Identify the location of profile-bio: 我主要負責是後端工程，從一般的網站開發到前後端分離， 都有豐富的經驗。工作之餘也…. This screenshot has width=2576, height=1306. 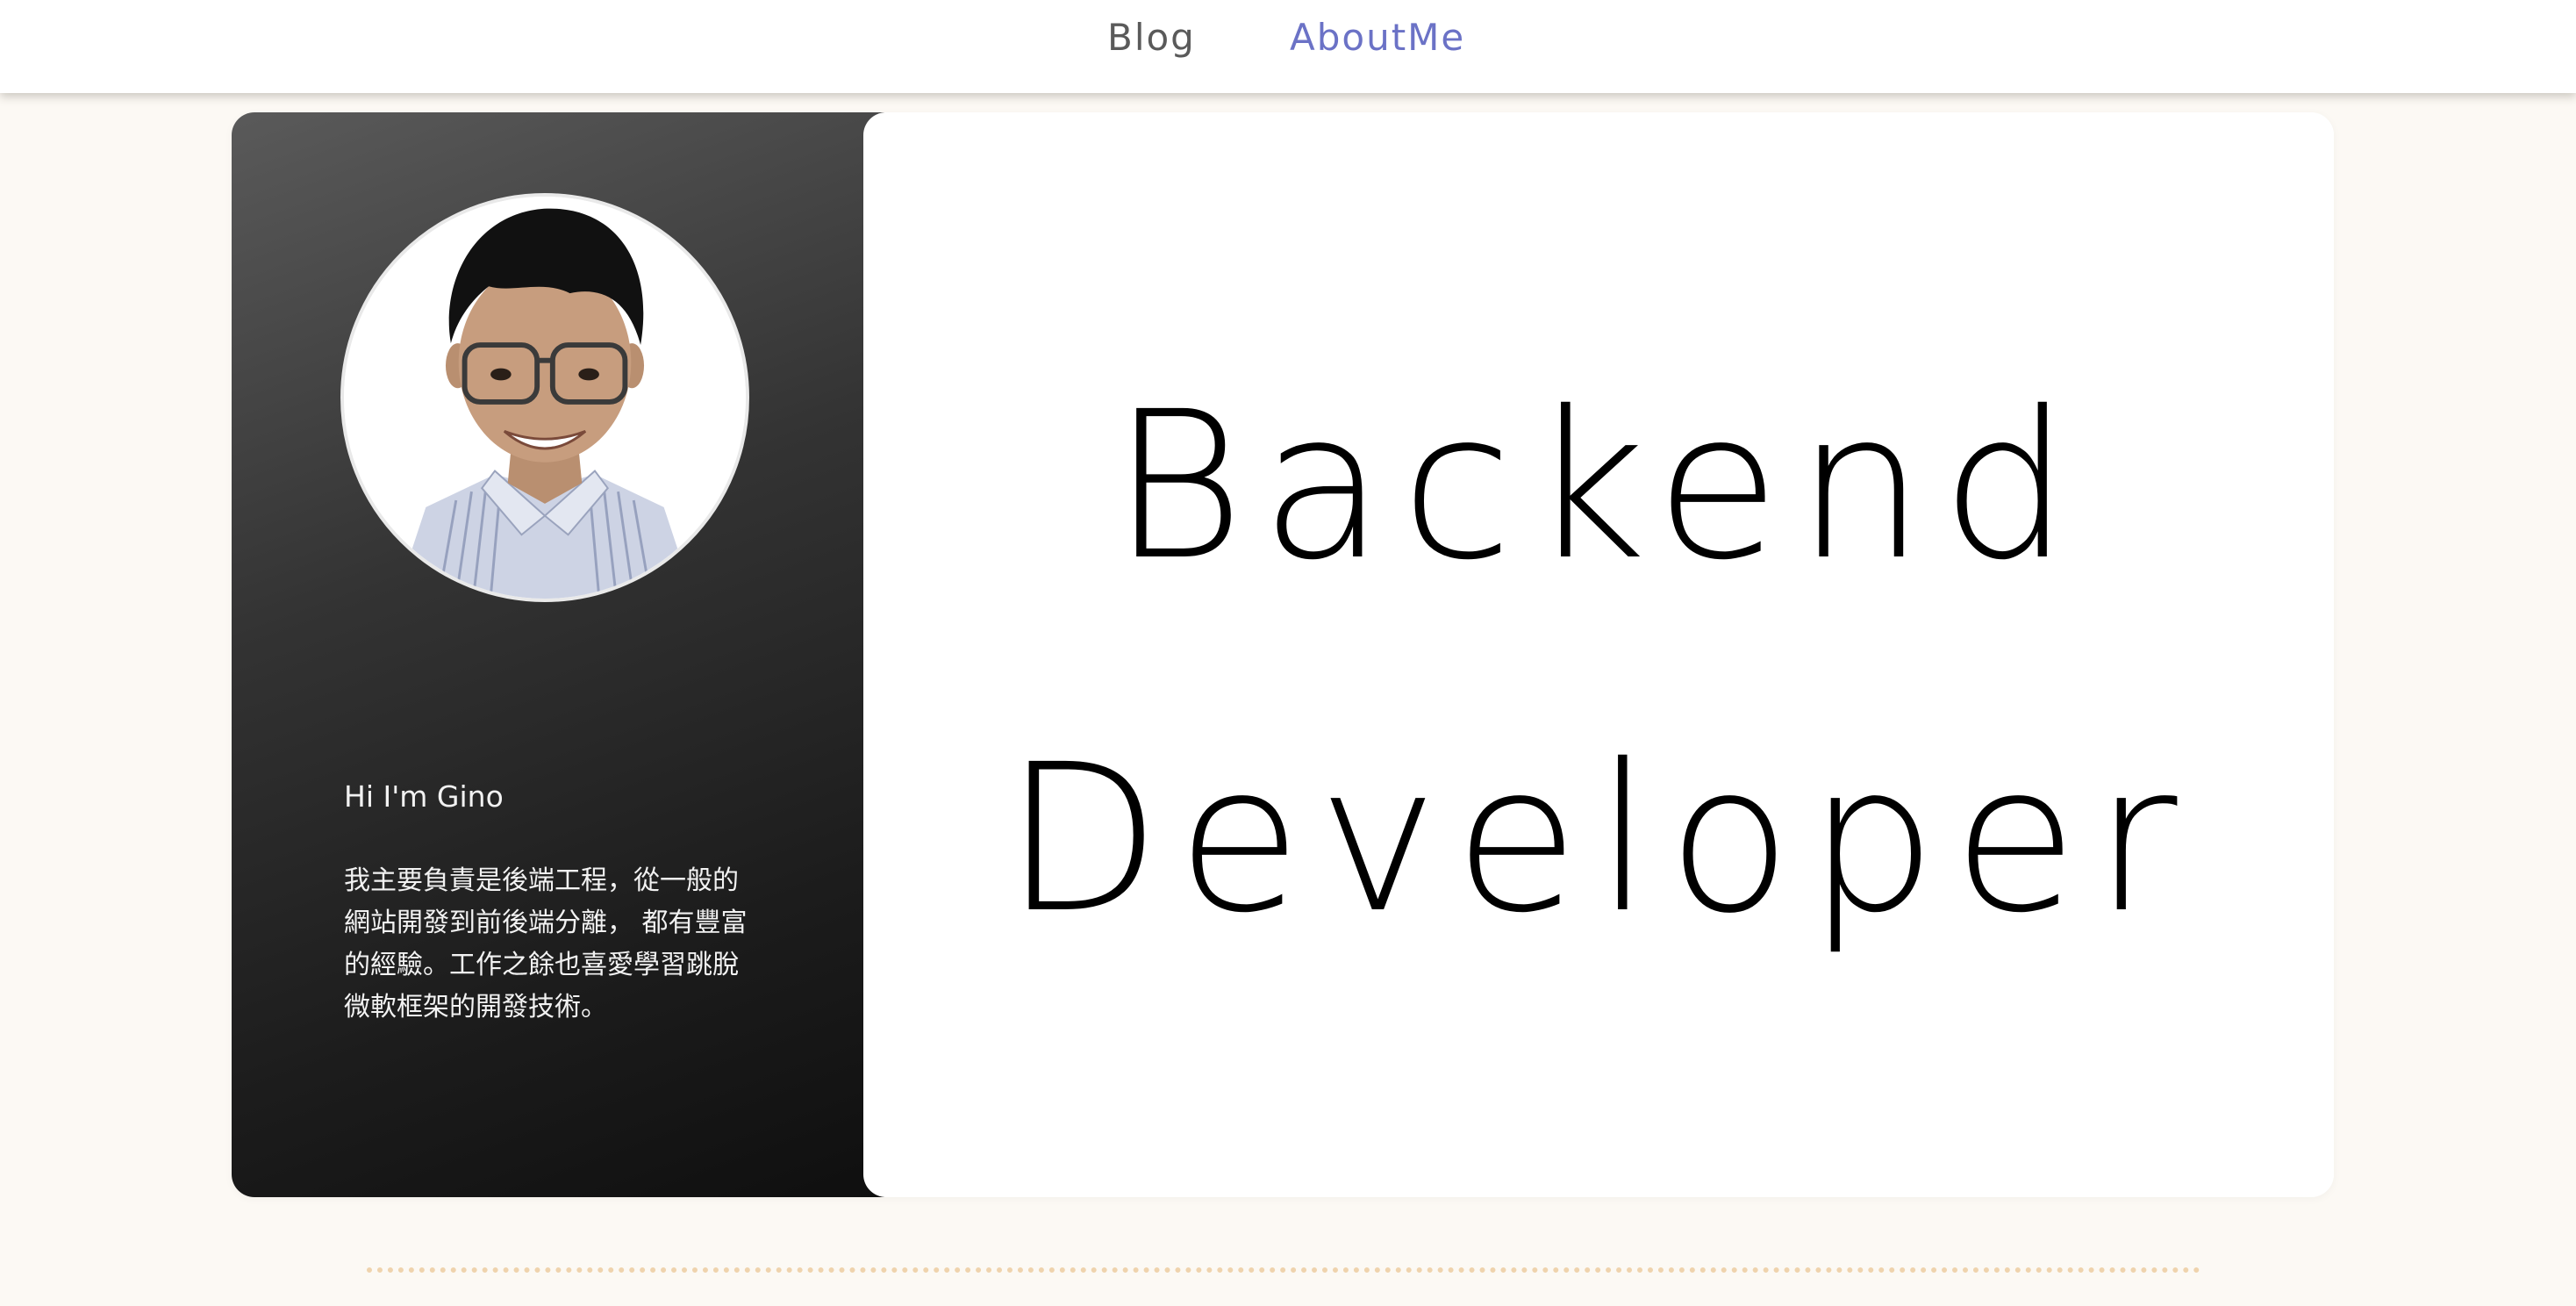
(546, 944).